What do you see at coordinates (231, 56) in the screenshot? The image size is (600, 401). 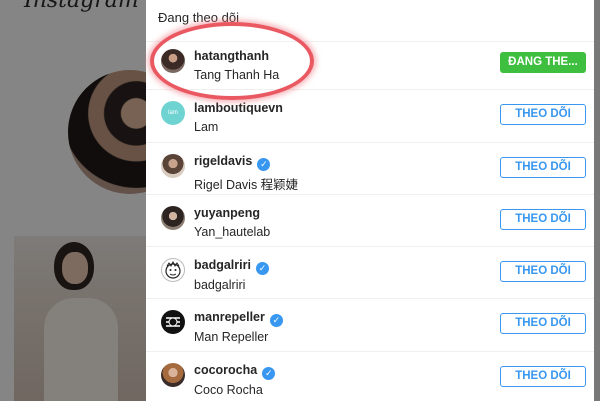 I see `username-link: hatangthanh` at bounding box center [231, 56].